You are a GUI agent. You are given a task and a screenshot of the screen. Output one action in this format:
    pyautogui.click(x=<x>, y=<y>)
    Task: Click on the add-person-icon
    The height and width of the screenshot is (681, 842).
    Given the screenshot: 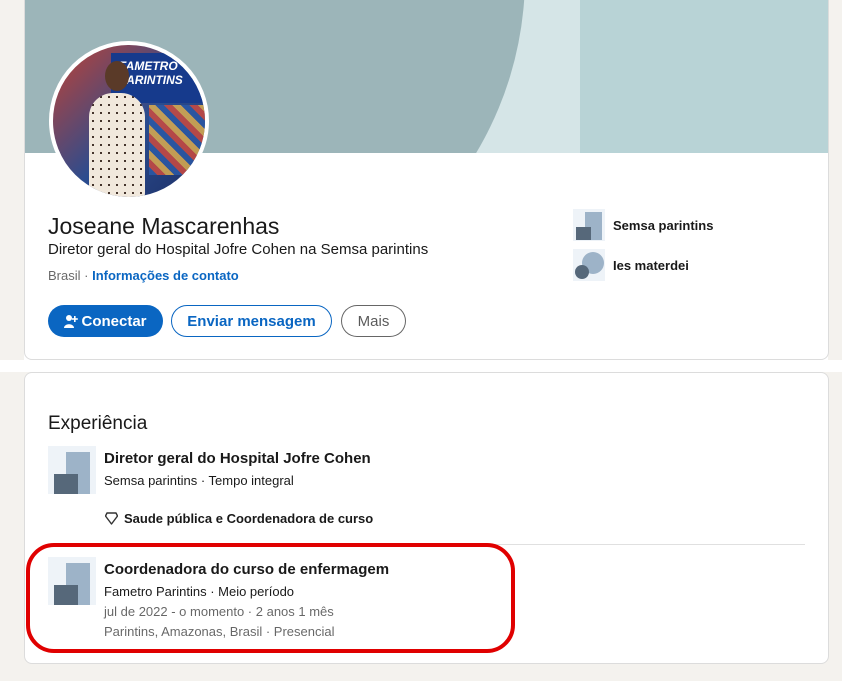 What is the action you would take?
    pyautogui.click(x=71, y=321)
    